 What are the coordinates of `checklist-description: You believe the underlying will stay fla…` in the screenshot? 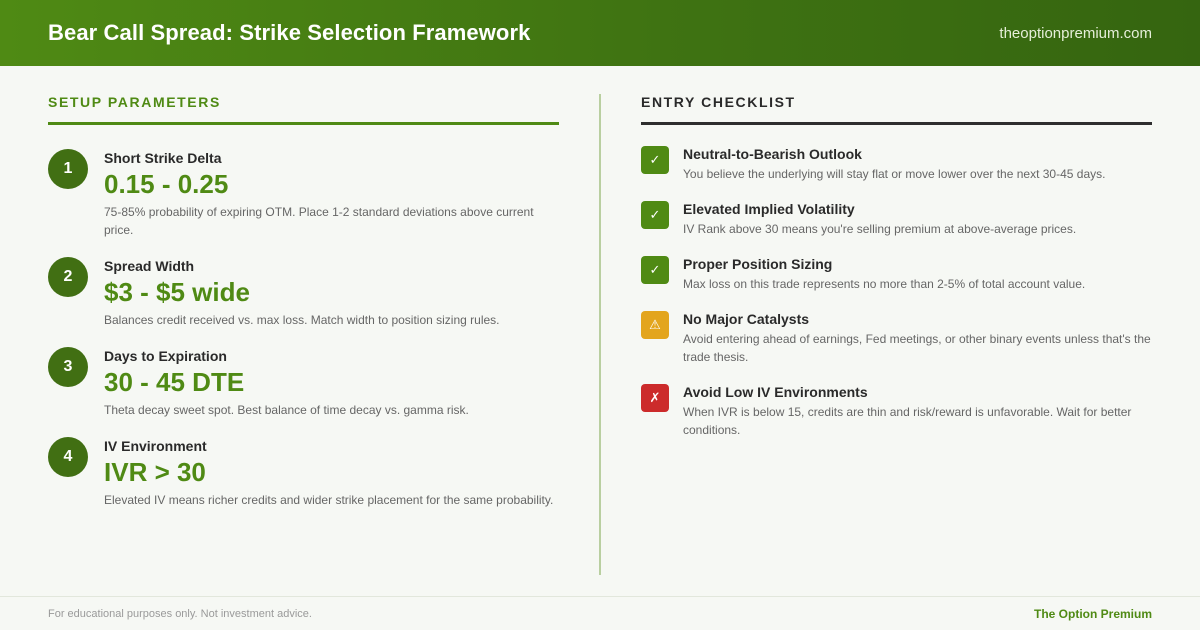 It's located at (894, 174).